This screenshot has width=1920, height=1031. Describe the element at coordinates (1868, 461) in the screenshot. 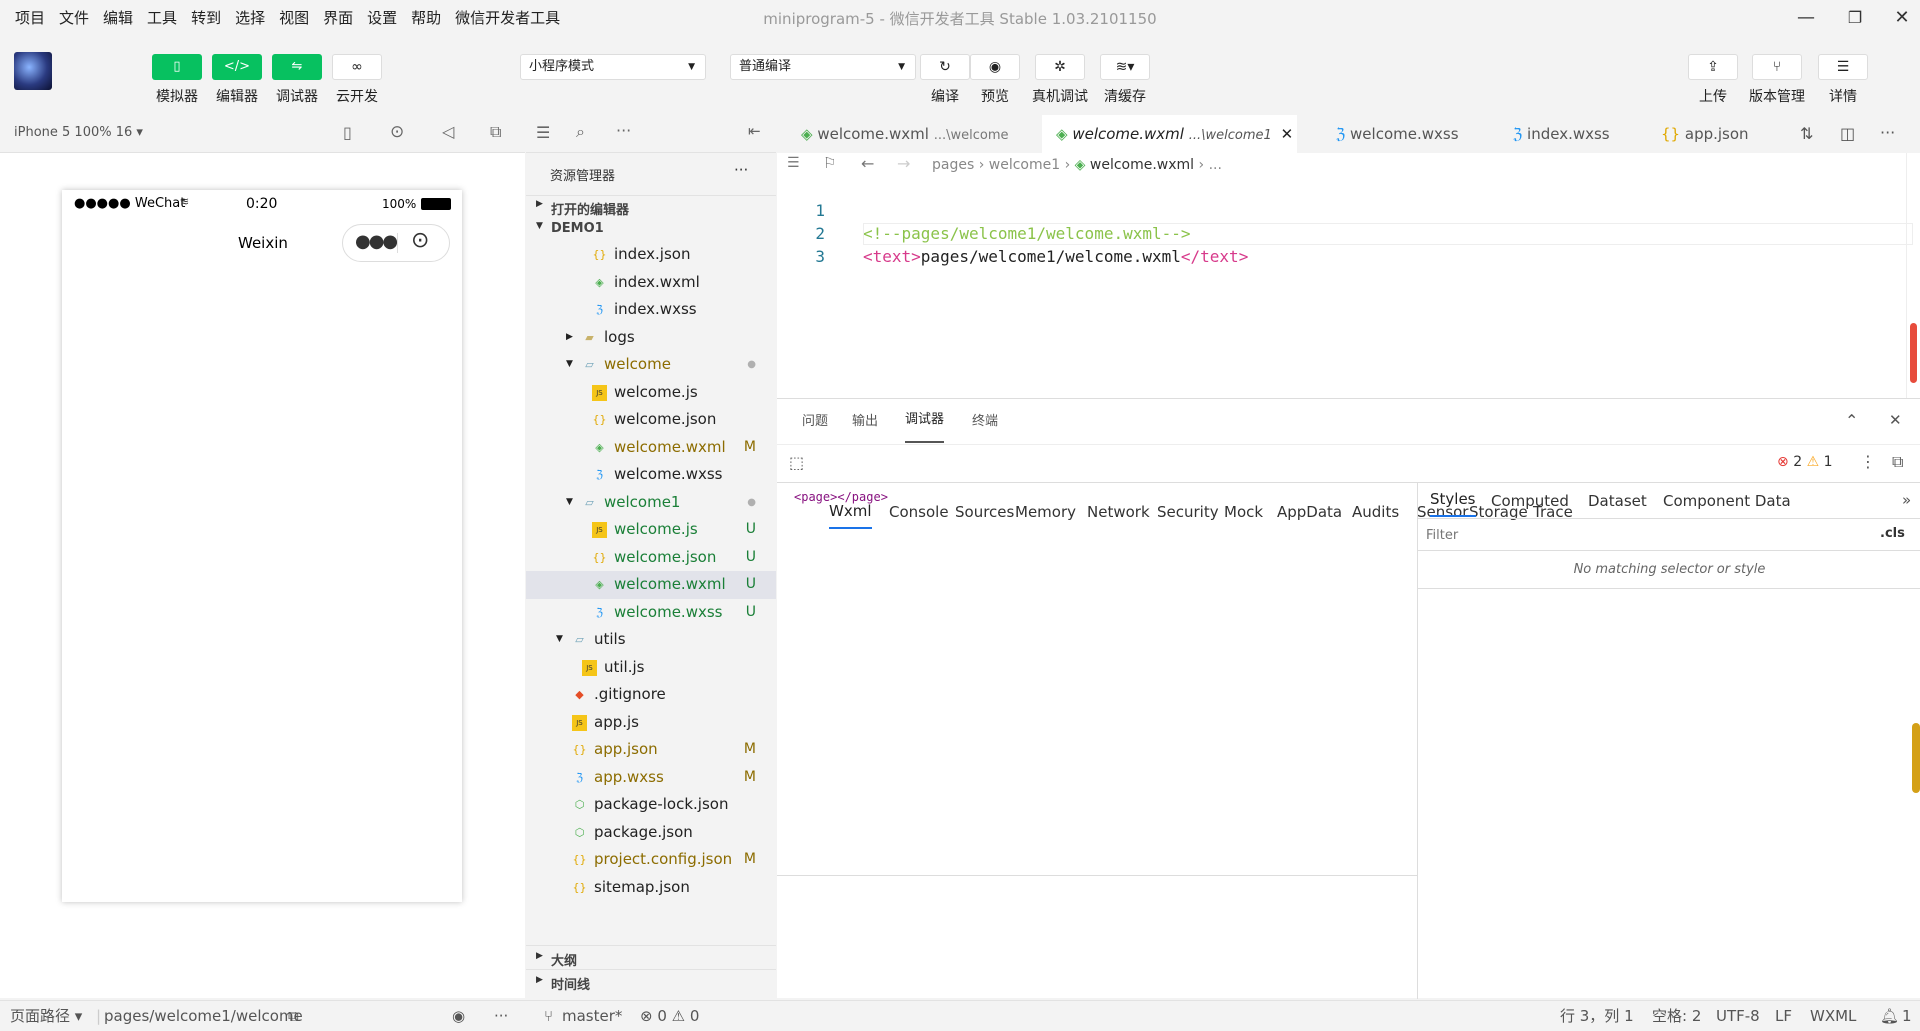

I see `kebab-icon: ⋮` at that location.